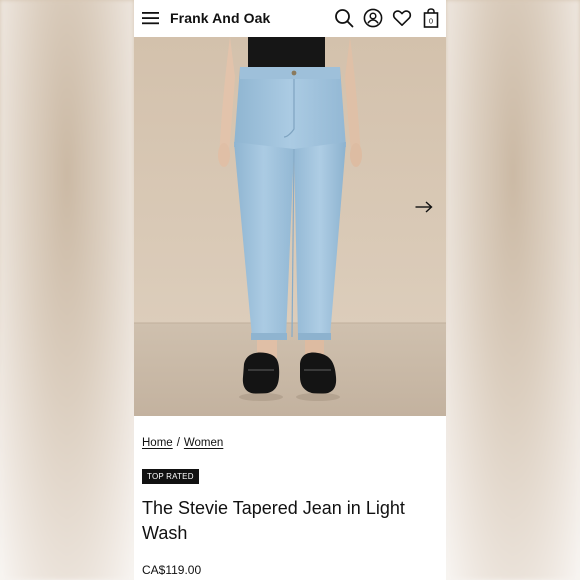  What do you see at coordinates (373, 18) in the screenshot?
I see `account-icon` at bounding box center [373, 18].